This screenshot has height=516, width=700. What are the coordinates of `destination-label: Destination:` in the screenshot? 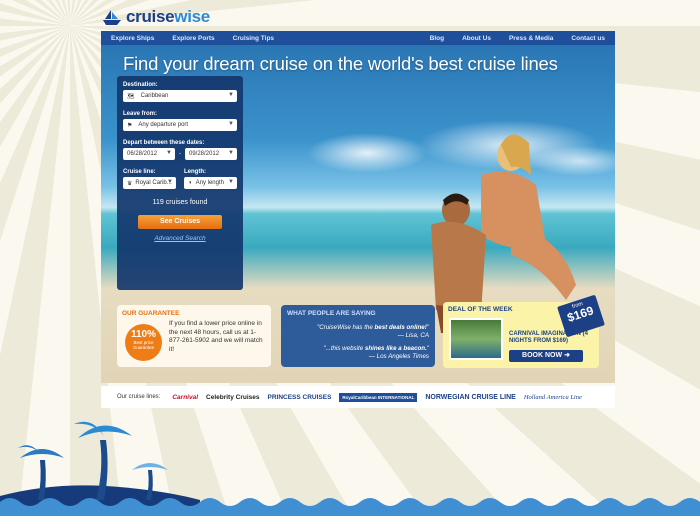 It's located at (140, 85).